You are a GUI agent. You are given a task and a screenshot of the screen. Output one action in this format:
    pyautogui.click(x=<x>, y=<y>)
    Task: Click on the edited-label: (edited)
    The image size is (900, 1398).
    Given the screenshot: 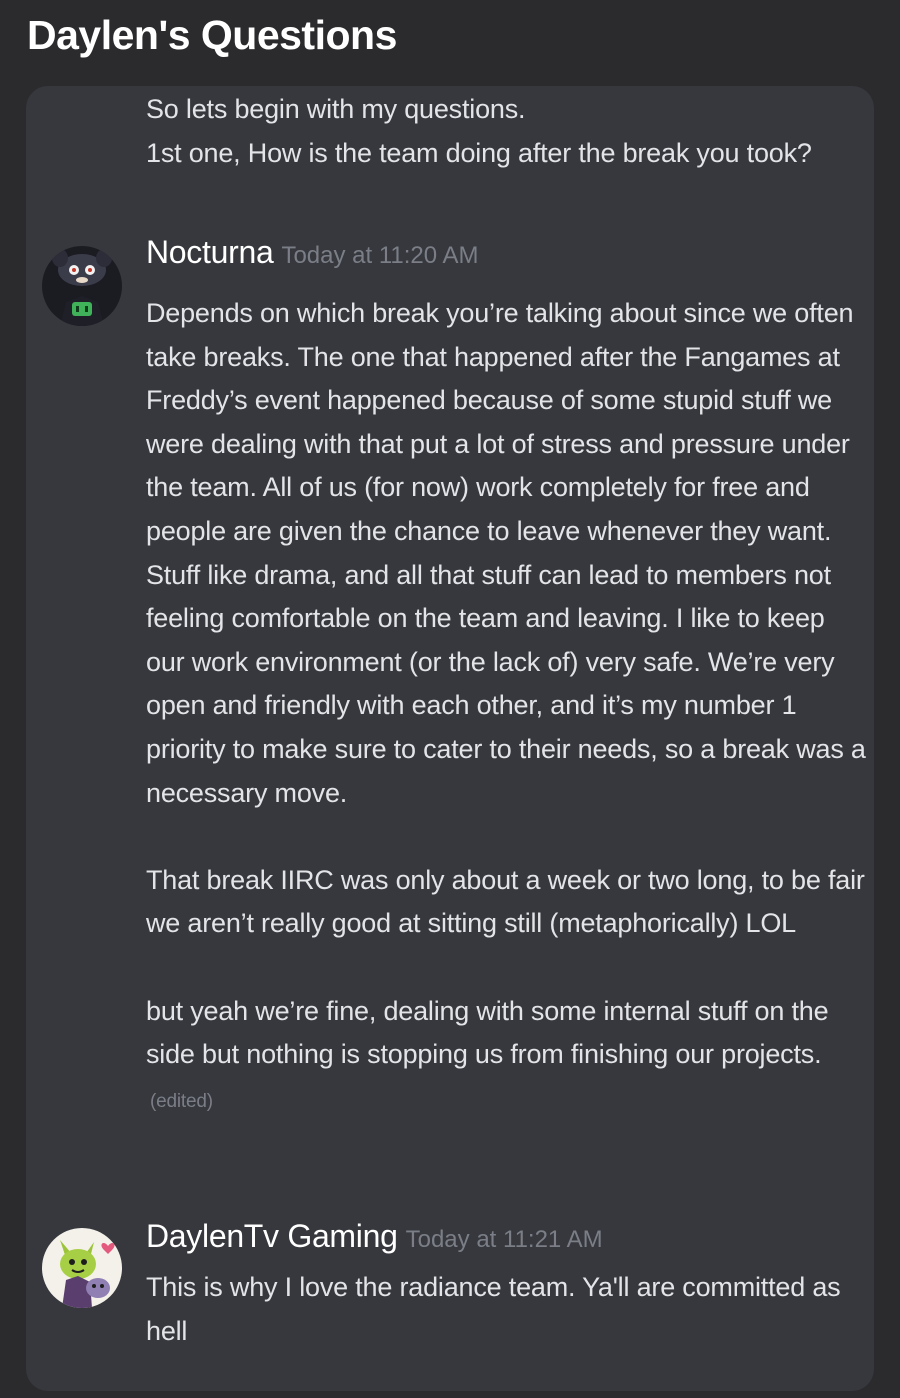 What is the action you would take?
    pyautogui.click(x=181, y=1101)
    